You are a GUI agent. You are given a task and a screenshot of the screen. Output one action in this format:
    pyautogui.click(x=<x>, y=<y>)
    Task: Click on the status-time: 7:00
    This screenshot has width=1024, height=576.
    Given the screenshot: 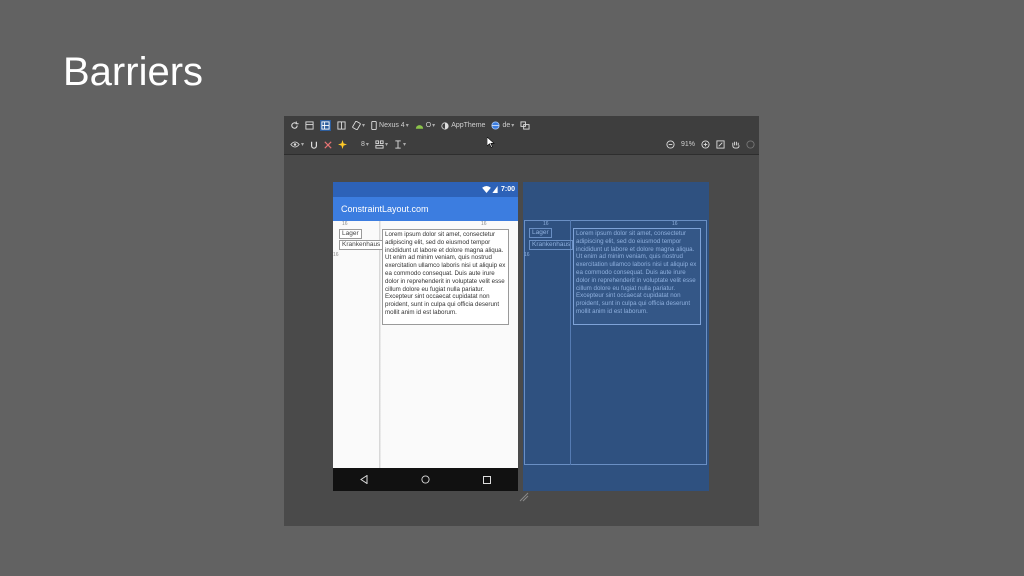 What is the action you would take?
    pyautogui.click(x=507, y=189)
    